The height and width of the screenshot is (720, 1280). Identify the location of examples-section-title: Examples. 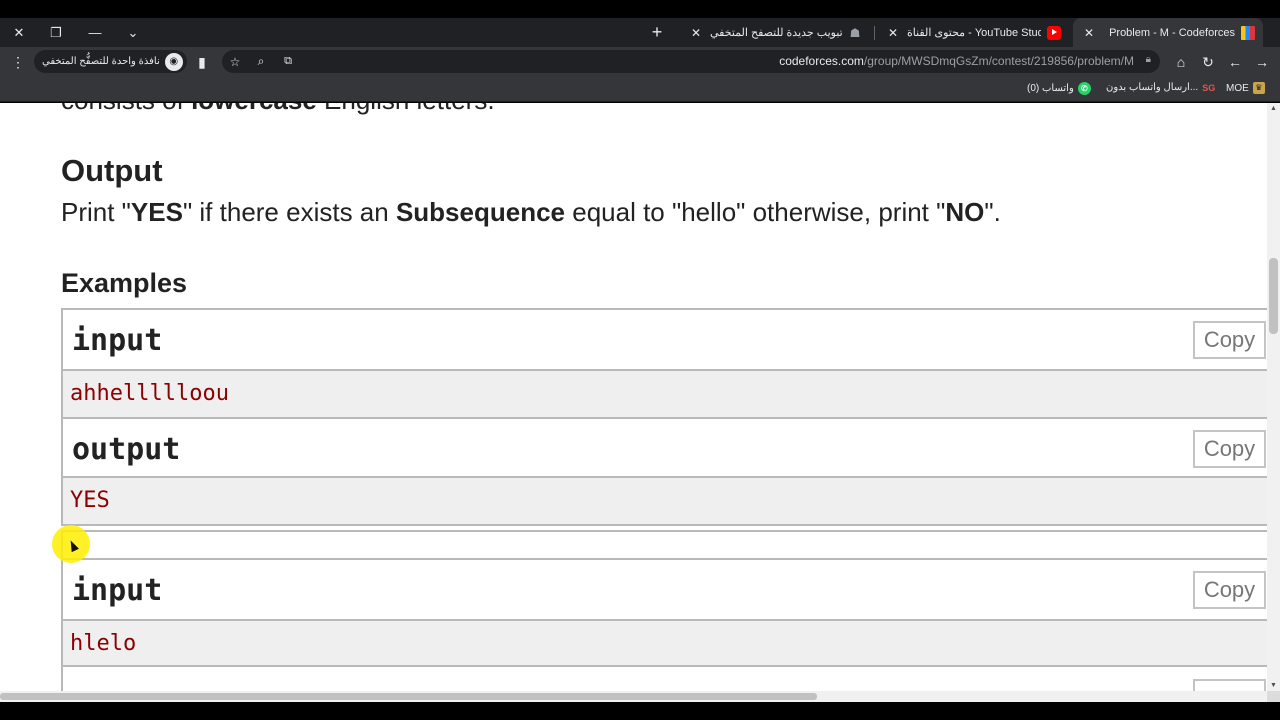
(124, 283).